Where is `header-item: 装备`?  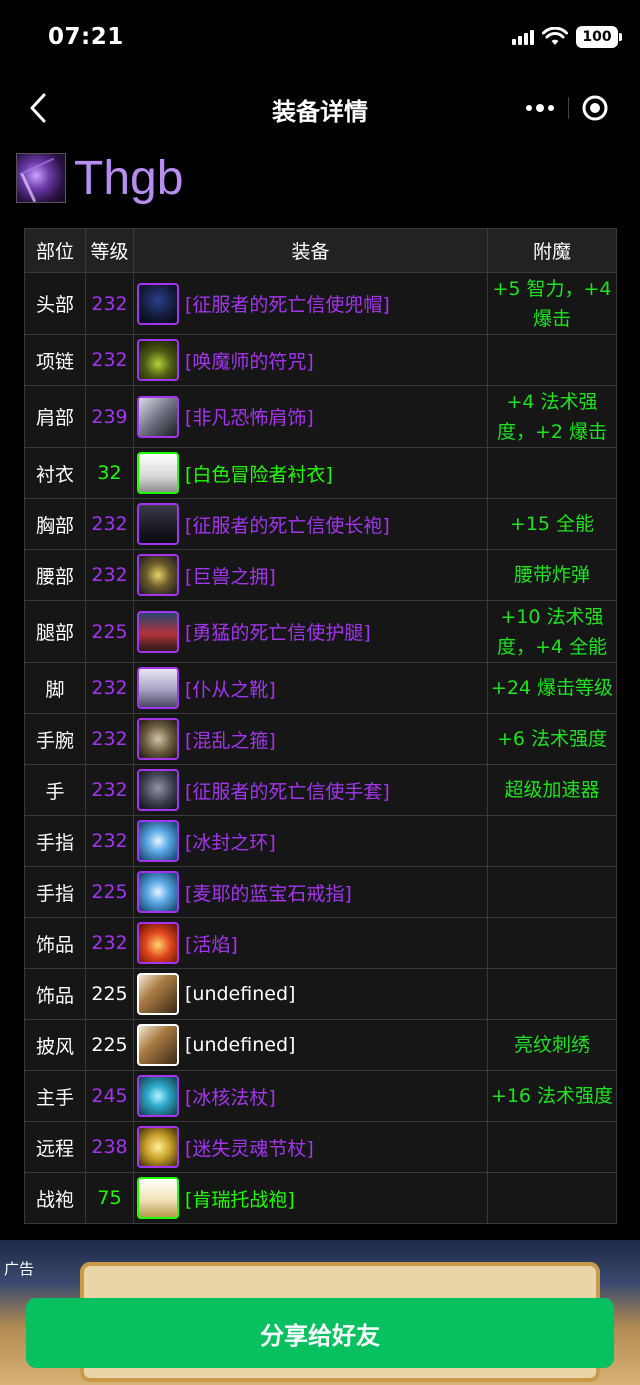
header-item: 装备 is located at coordinates (310, 250).